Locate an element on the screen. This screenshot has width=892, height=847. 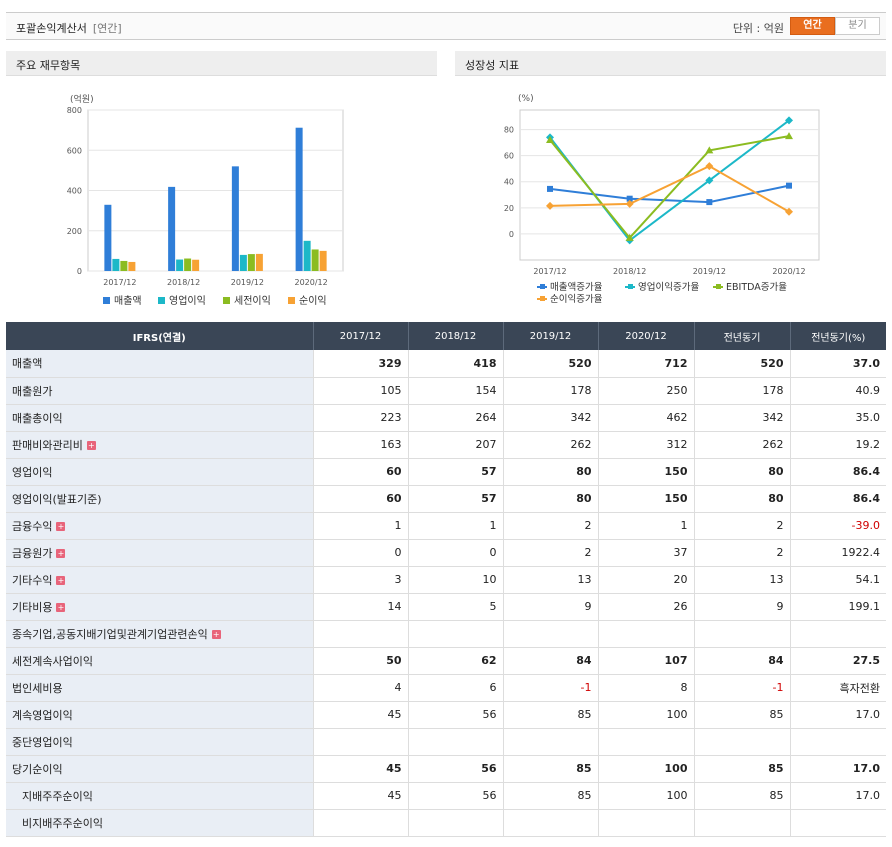
legend-label: 순이익 is located at coordinates (313, 301).